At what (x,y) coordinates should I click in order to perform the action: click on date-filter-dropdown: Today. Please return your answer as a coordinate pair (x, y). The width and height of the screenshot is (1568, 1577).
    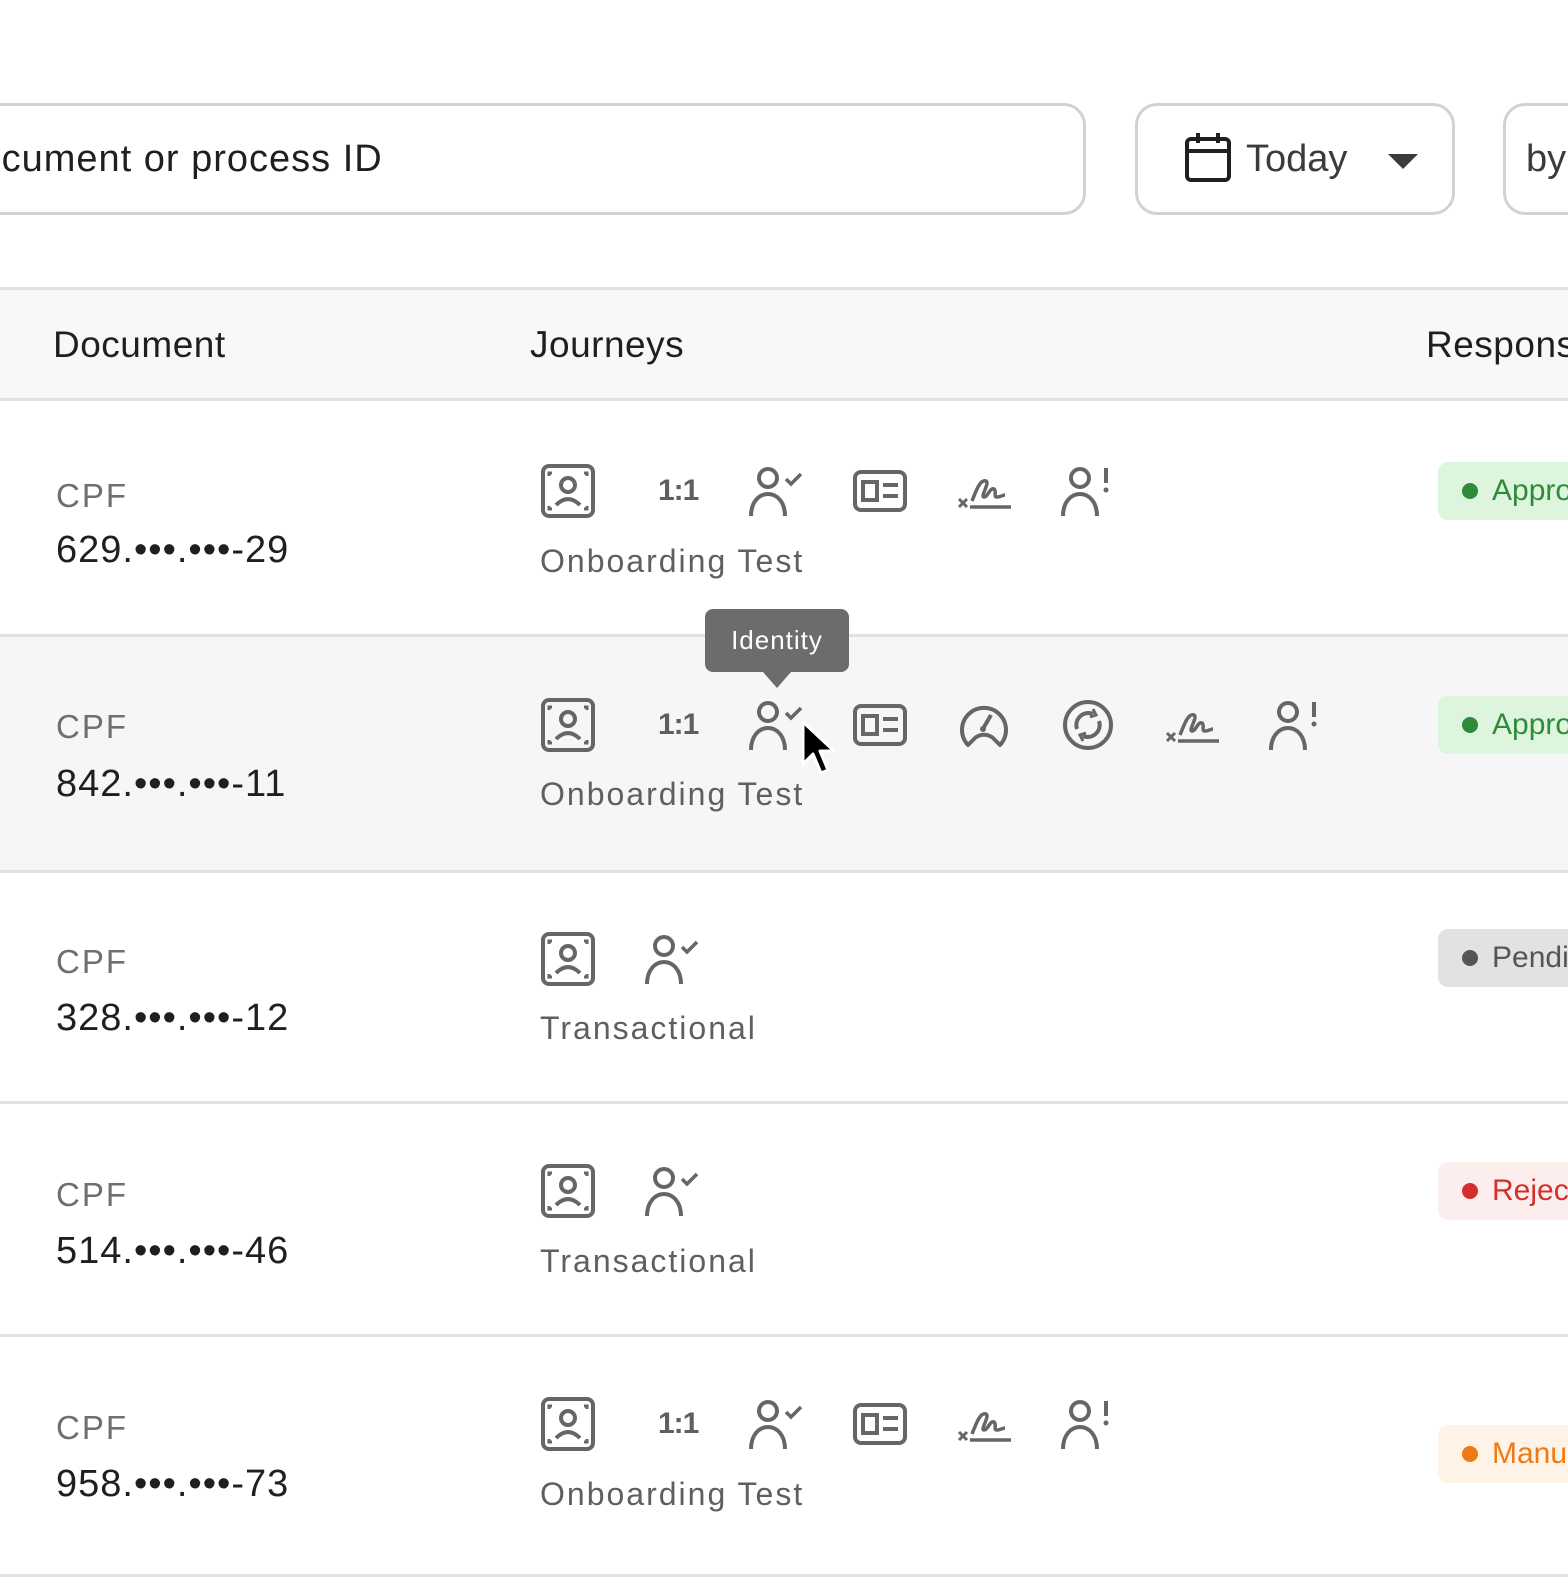
    Looking at the image, I should click on (1295, 159).